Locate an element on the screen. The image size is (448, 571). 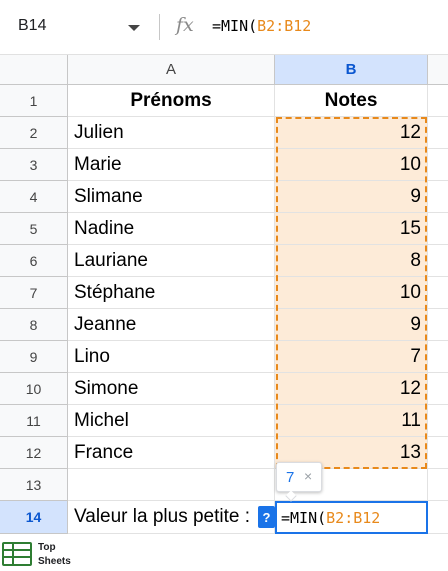
cell-b11: 11 is located at coordinates (351, 421).